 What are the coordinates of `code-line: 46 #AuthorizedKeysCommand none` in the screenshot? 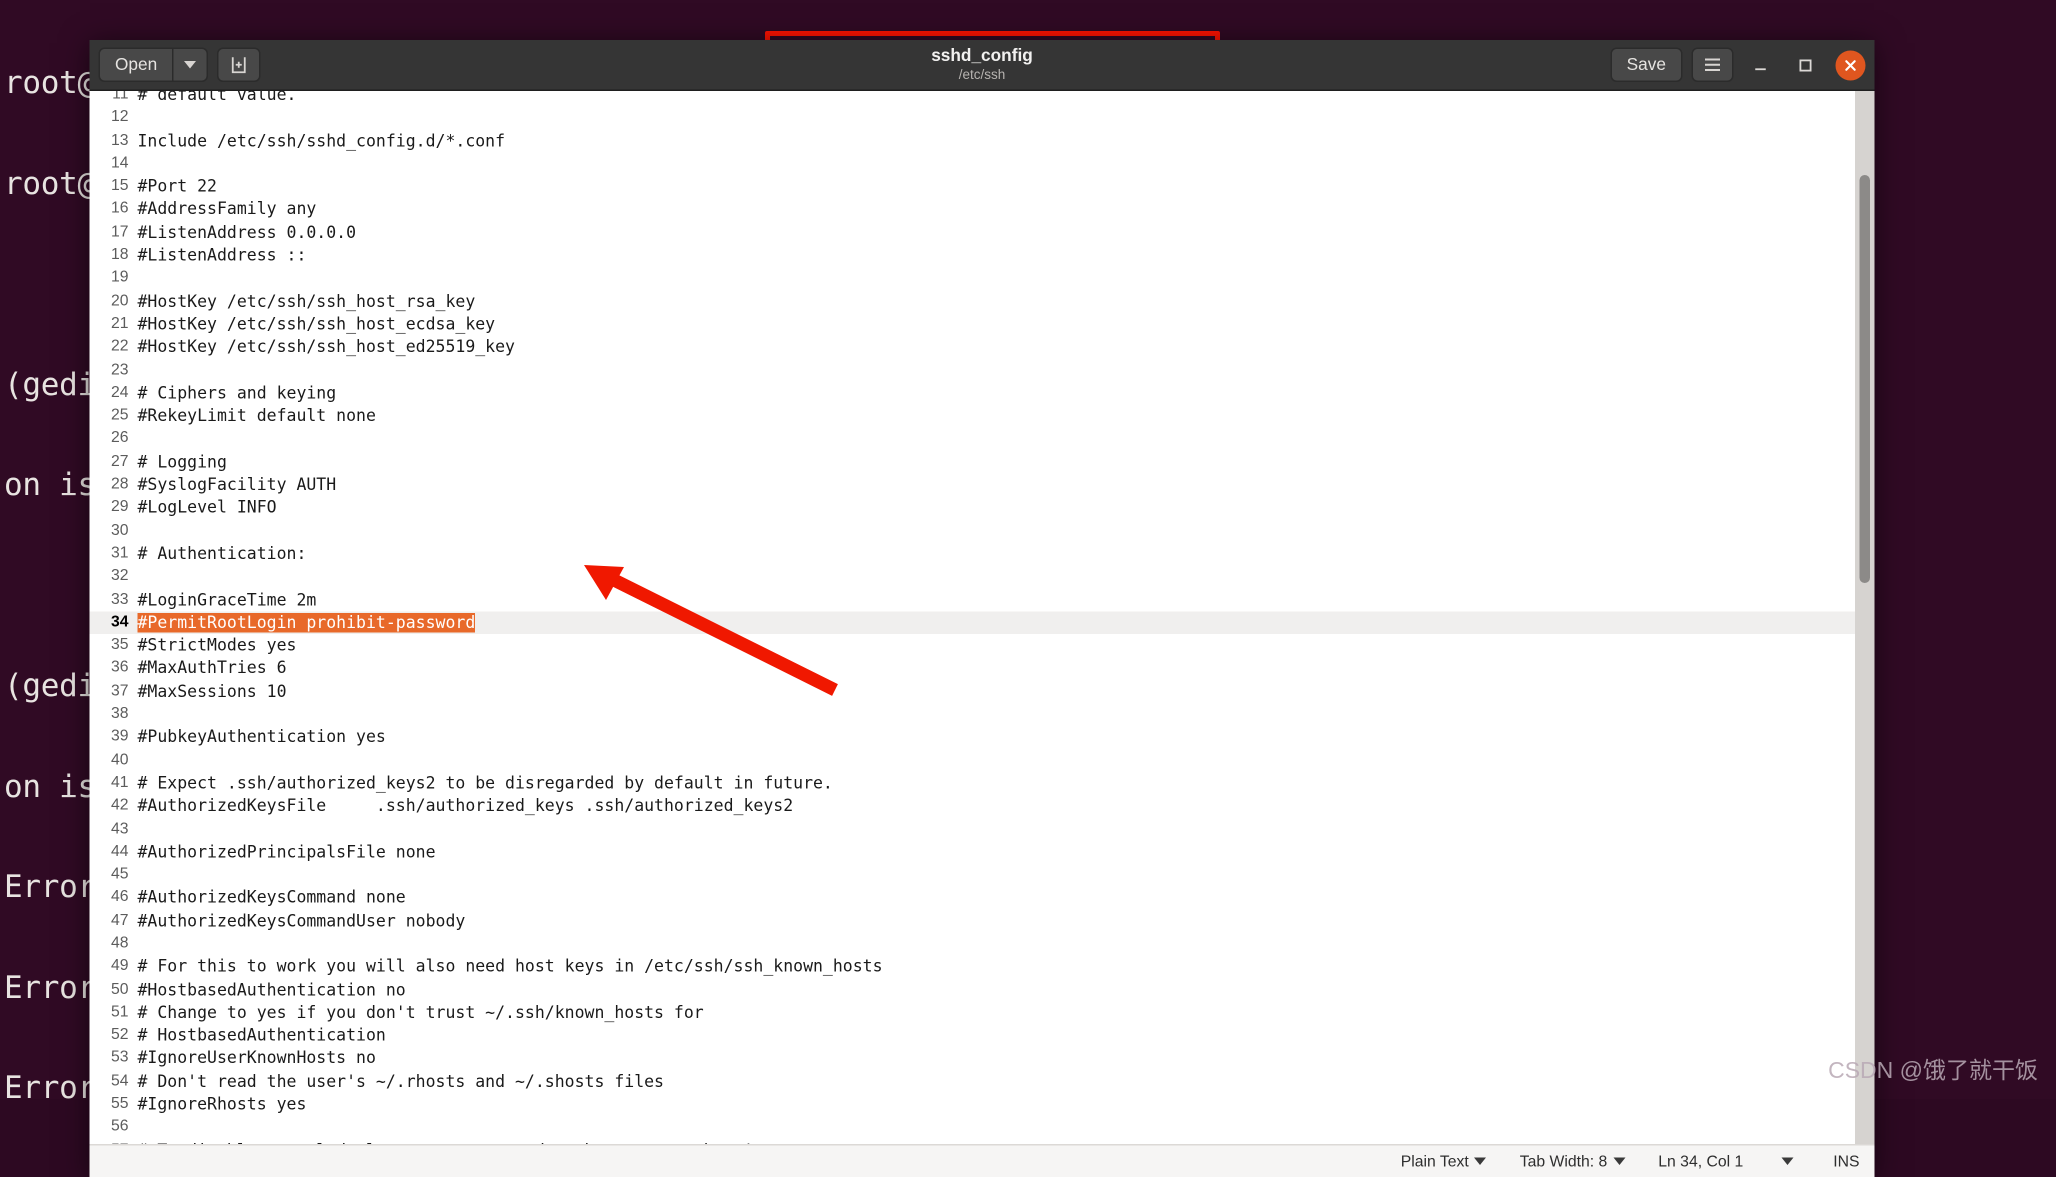 It's located at (972, 898).